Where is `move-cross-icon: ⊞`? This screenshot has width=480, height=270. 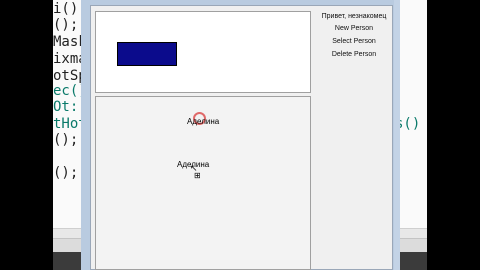
move-cross-icon: ⊞ is located at coordinates (197, 175).